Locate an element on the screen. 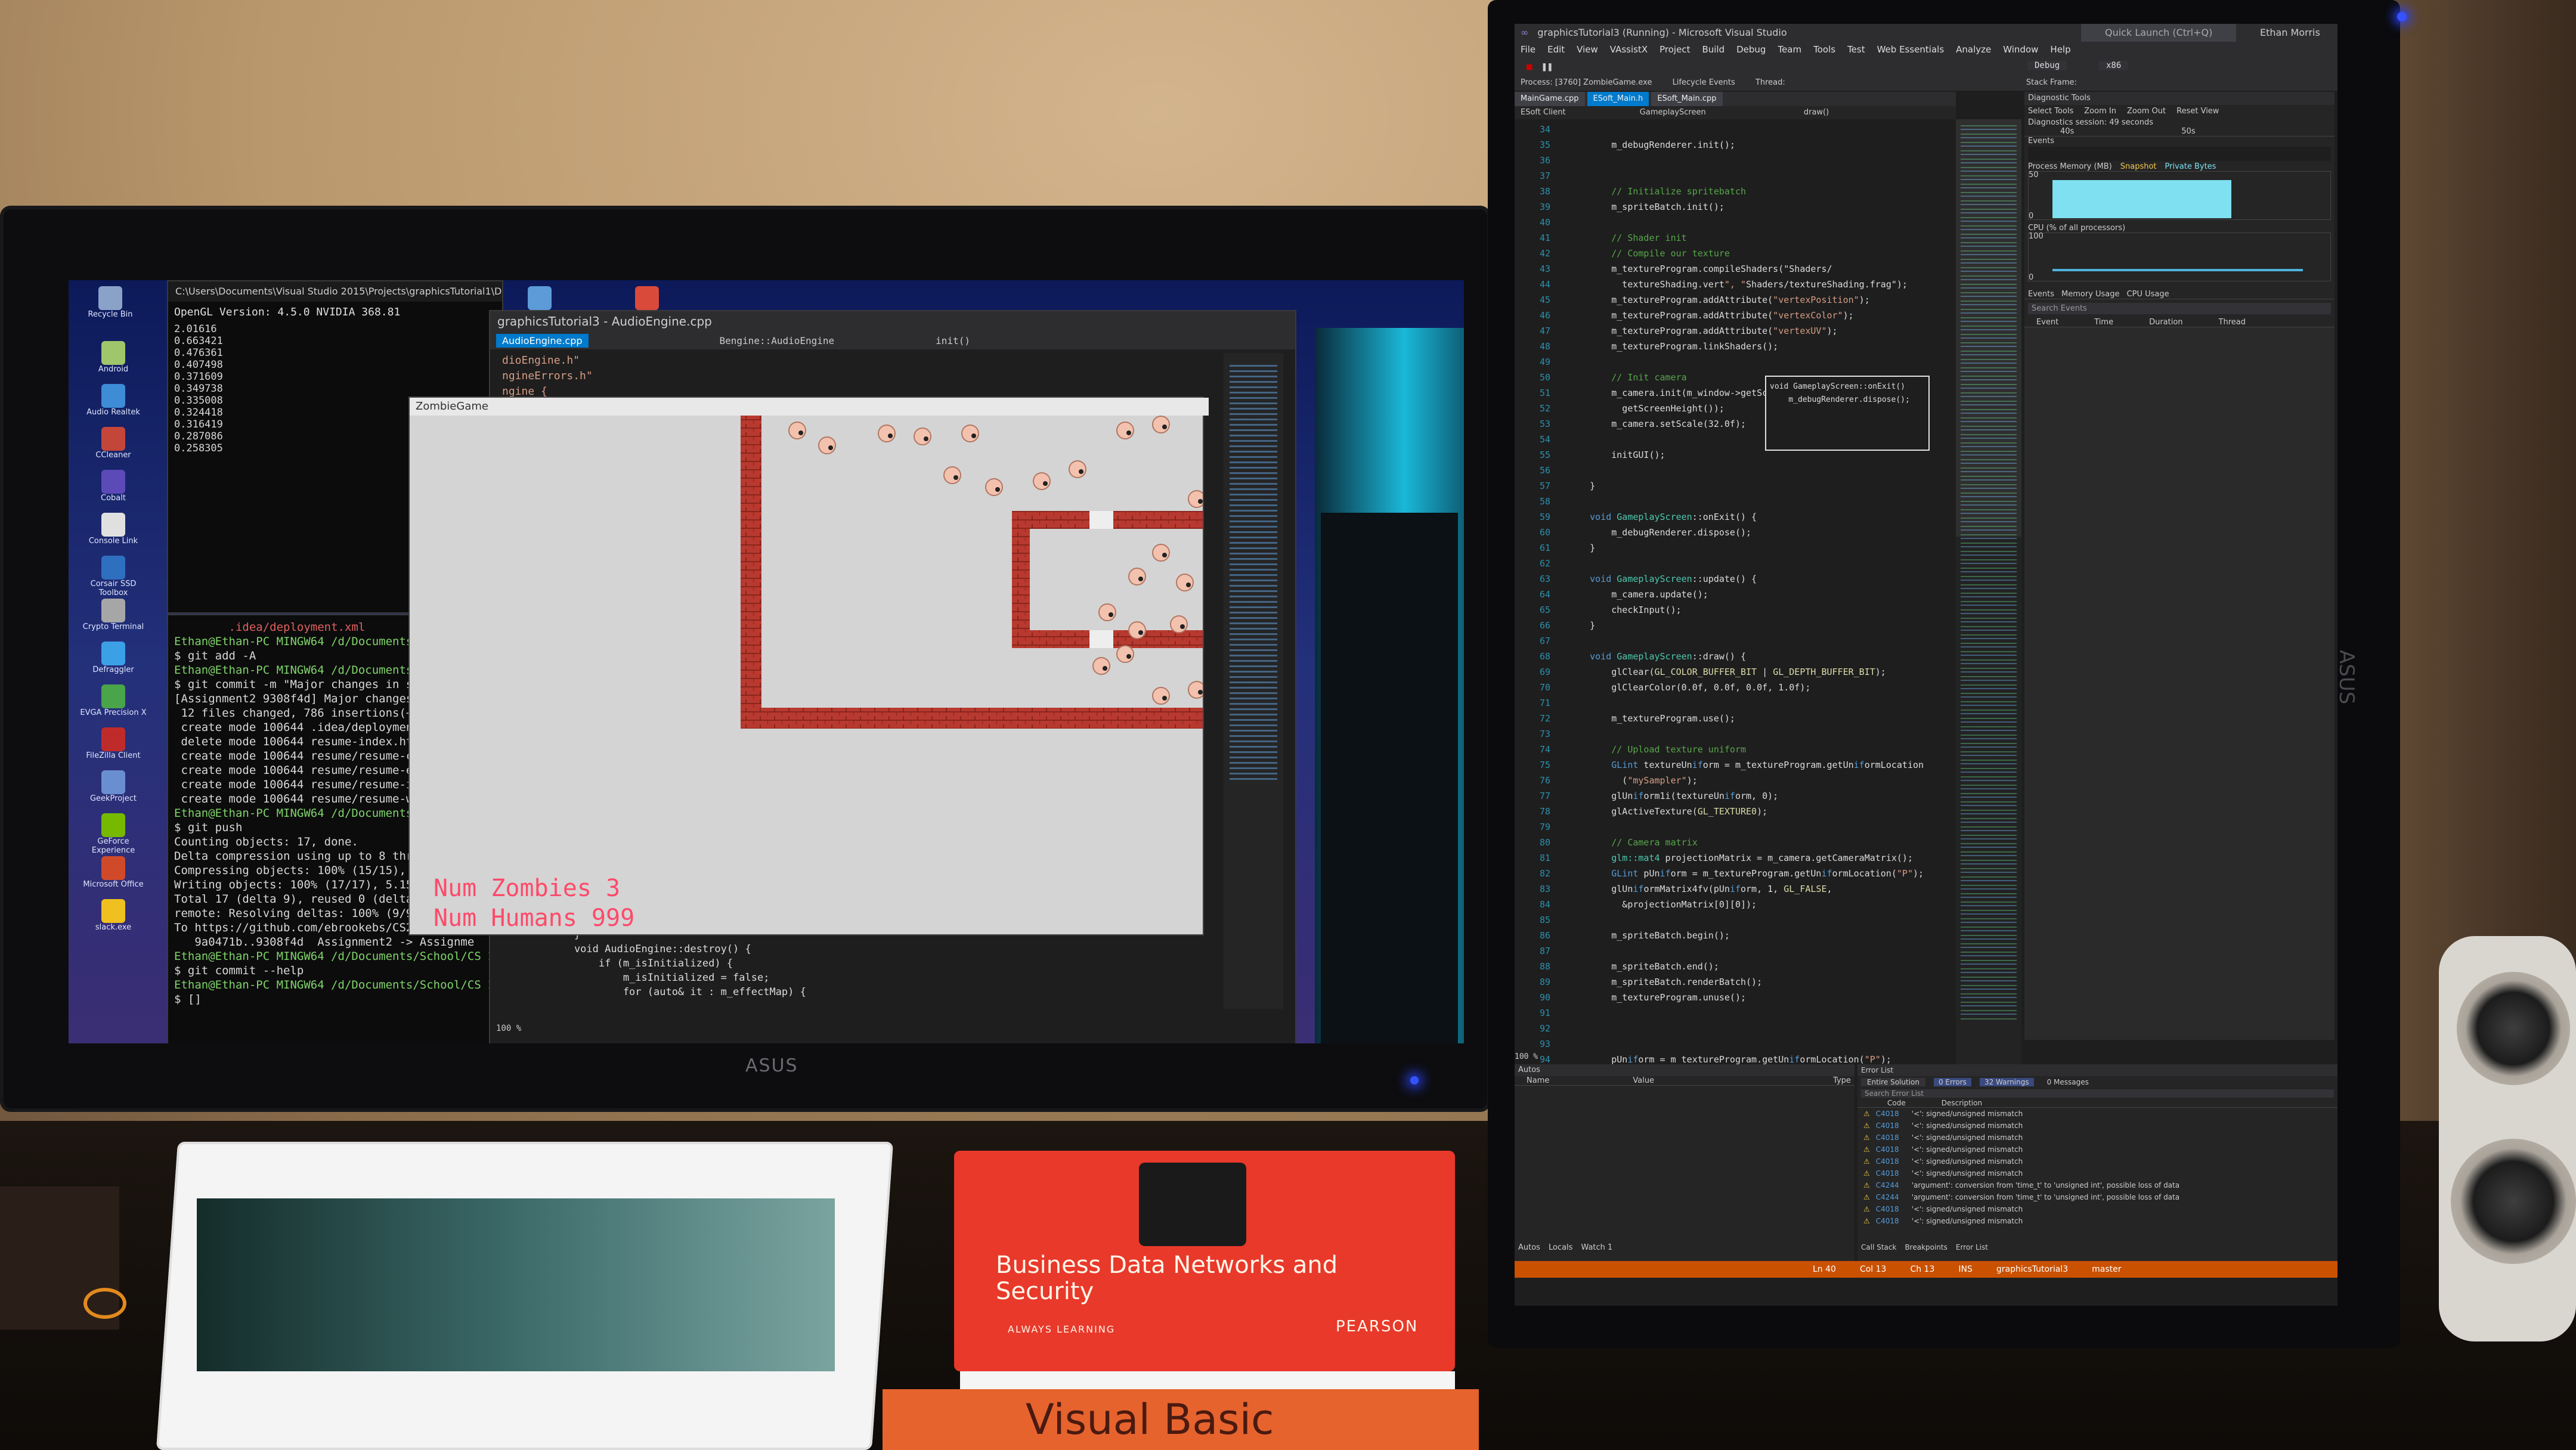 This screenshot has height=1450, width=2576. diag-tab: CPU Usage is located at coordinates (2148, 294).